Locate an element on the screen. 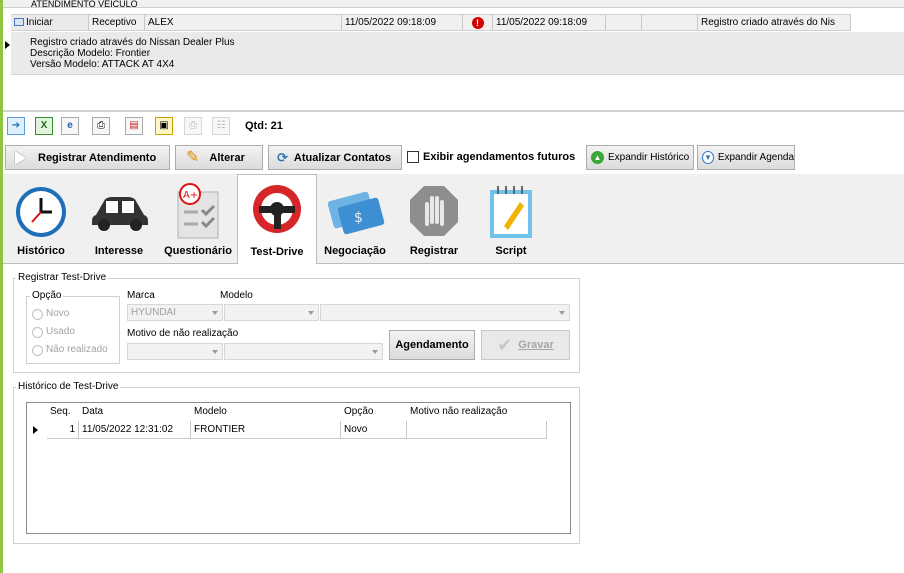 This screenshot has width=904, height=573. record-count: Qtd: 21 is located at coordinates (264, 126).